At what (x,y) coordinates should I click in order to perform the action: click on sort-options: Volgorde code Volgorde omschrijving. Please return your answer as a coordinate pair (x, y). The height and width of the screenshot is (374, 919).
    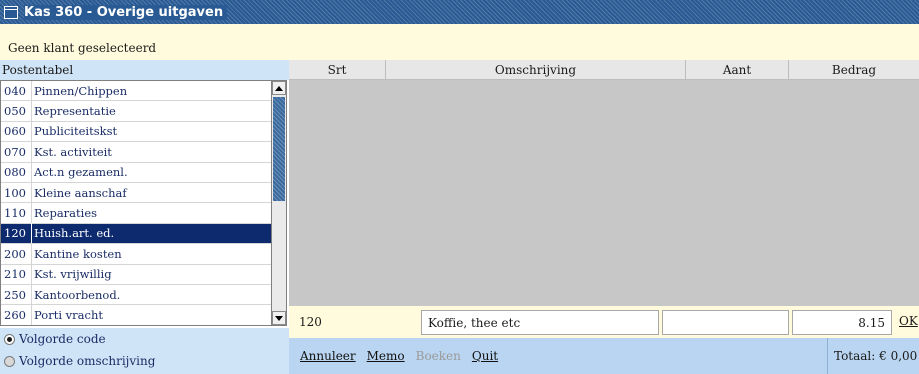
    Looking at the image, I should click on (144, 351).